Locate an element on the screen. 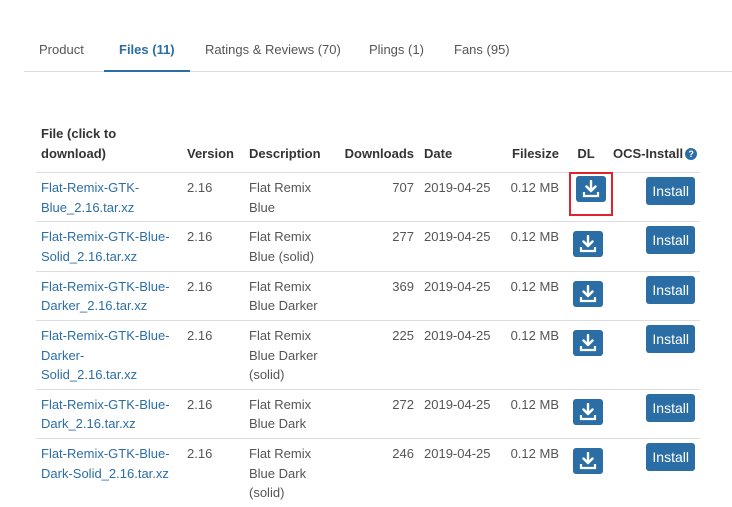 This screenshot has width=732, height=507. tab-ratings-reviews: Ratings & Reviews (70) is located at coordinates (273, 49).